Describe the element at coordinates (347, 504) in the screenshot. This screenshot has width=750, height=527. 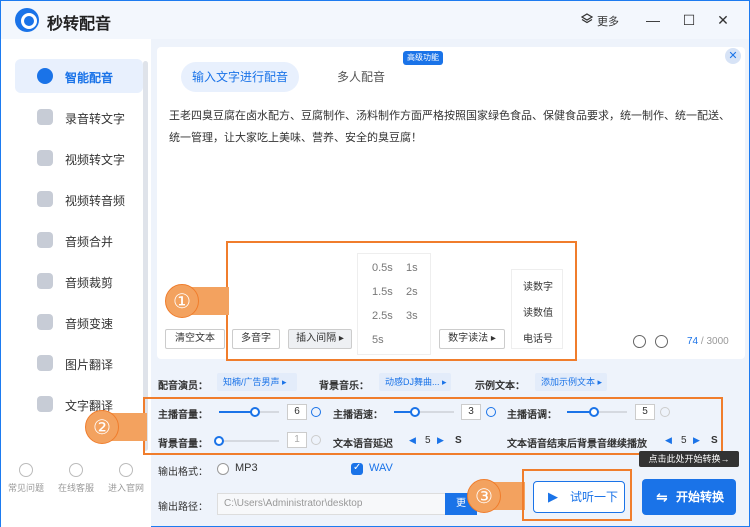
I see `output-path-field: C:\Users\Administrator\desktop` at that location.